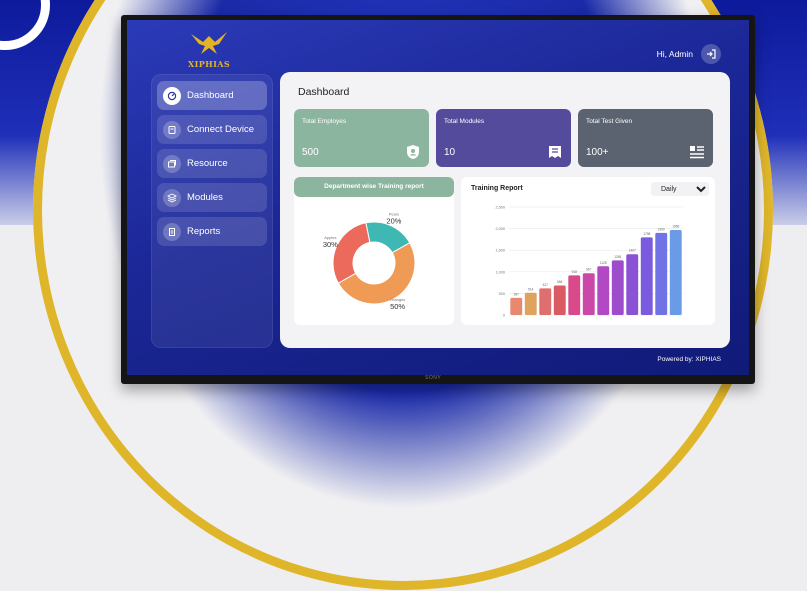  I want to click on powered-by: Powered by: XIPHIAS, so click(689, 359).